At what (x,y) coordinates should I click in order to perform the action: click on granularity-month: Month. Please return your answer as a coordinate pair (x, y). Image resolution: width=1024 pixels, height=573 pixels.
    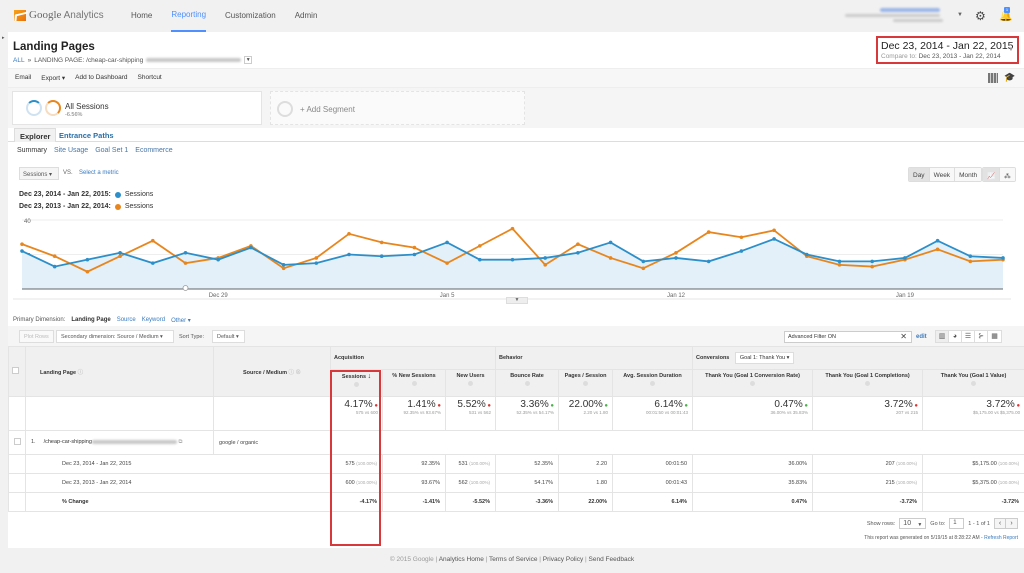
    Looking at the image, I should click on (968, 174).